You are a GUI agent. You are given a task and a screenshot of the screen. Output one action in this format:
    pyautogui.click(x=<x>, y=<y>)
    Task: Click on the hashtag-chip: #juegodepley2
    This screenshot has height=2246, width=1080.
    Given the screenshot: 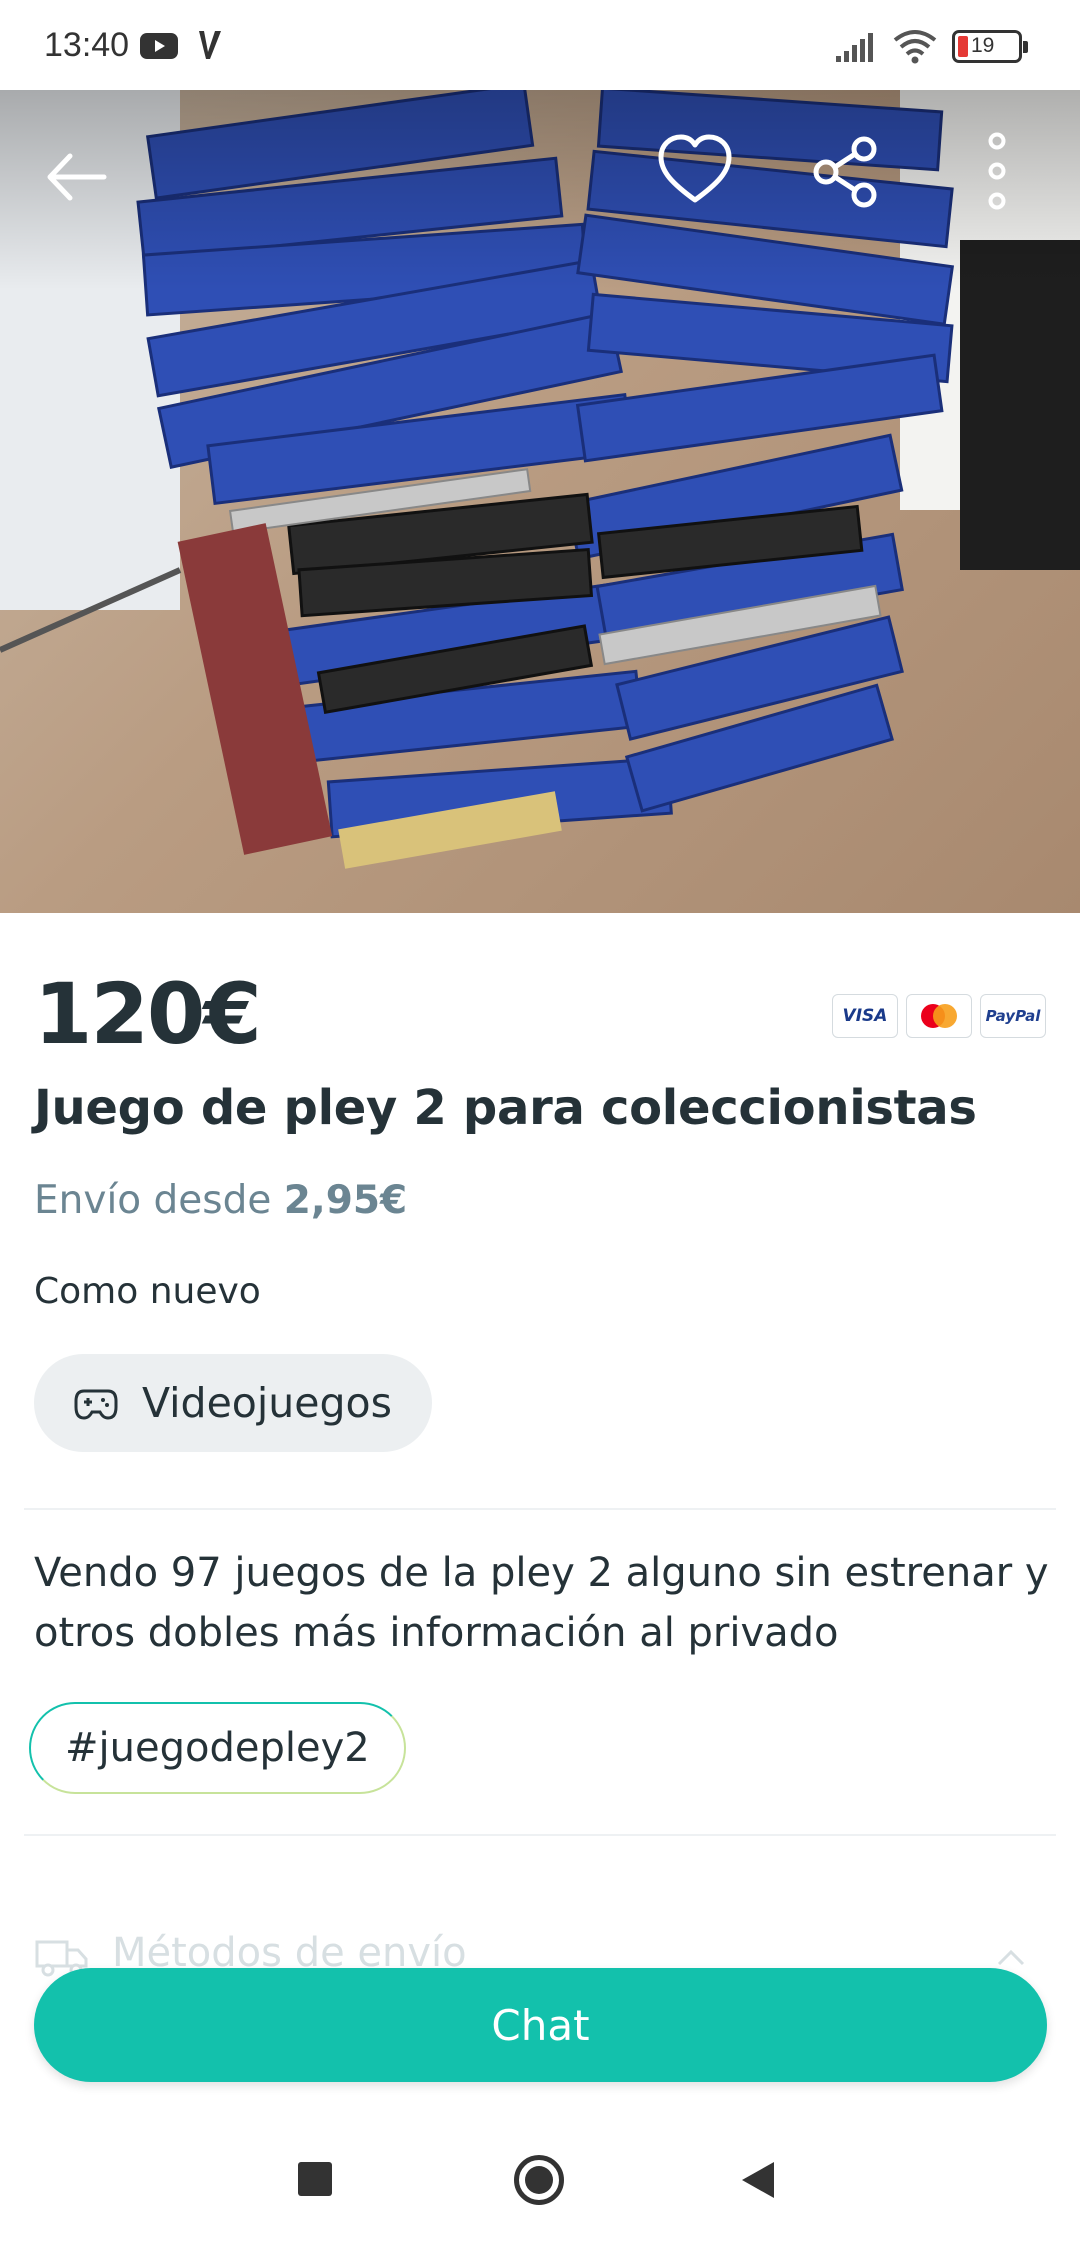 What is the action you would take?
    pyautogui.click(x=217, y=1748)
    